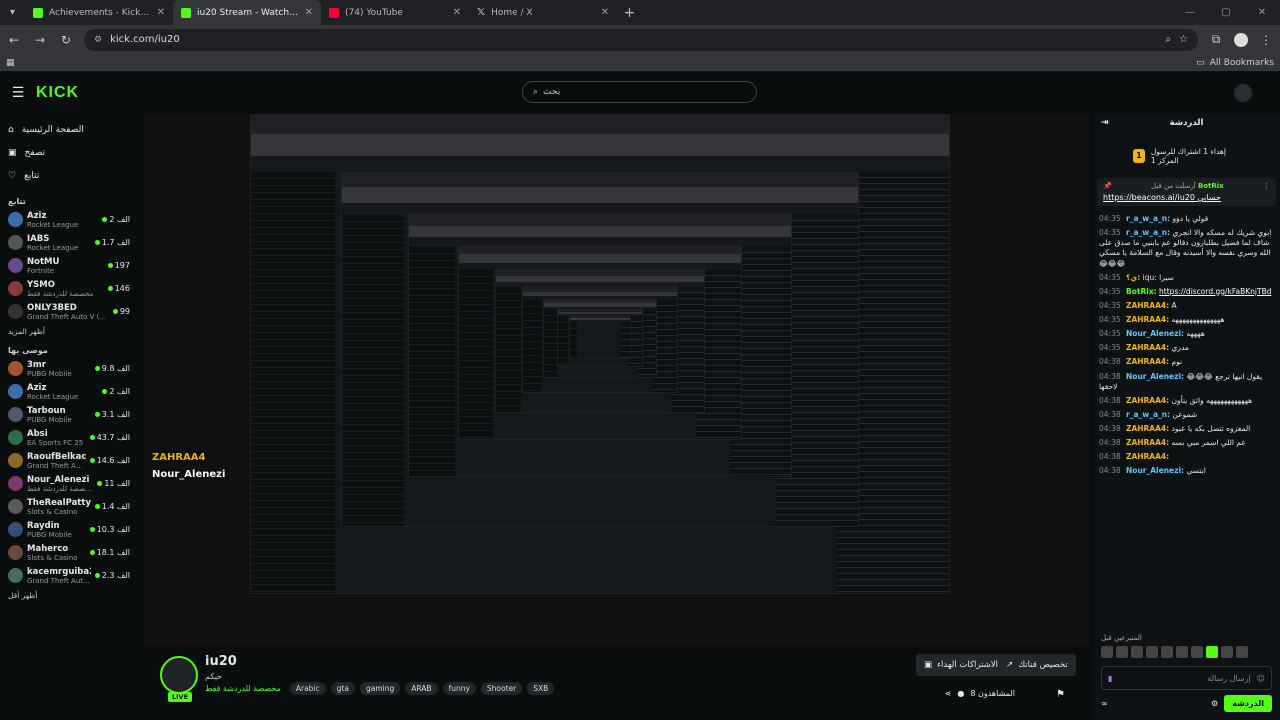 This screenshot has width=1280, height=720. Describe the element at coordinates (247, 12) in the screenshot. I see `browser-tab-active: iu20 Stream - Watch Live on Kick ✕` at that location.